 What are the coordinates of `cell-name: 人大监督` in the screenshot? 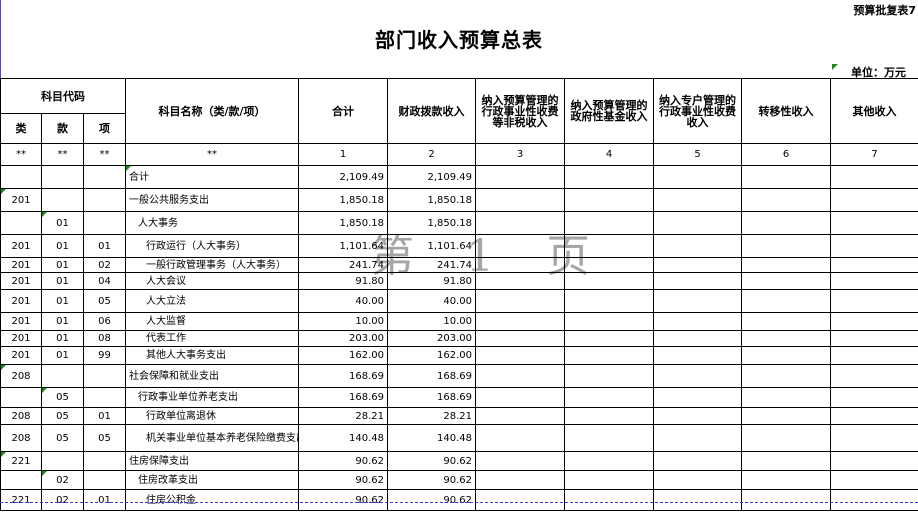 It's located at (212, 321).